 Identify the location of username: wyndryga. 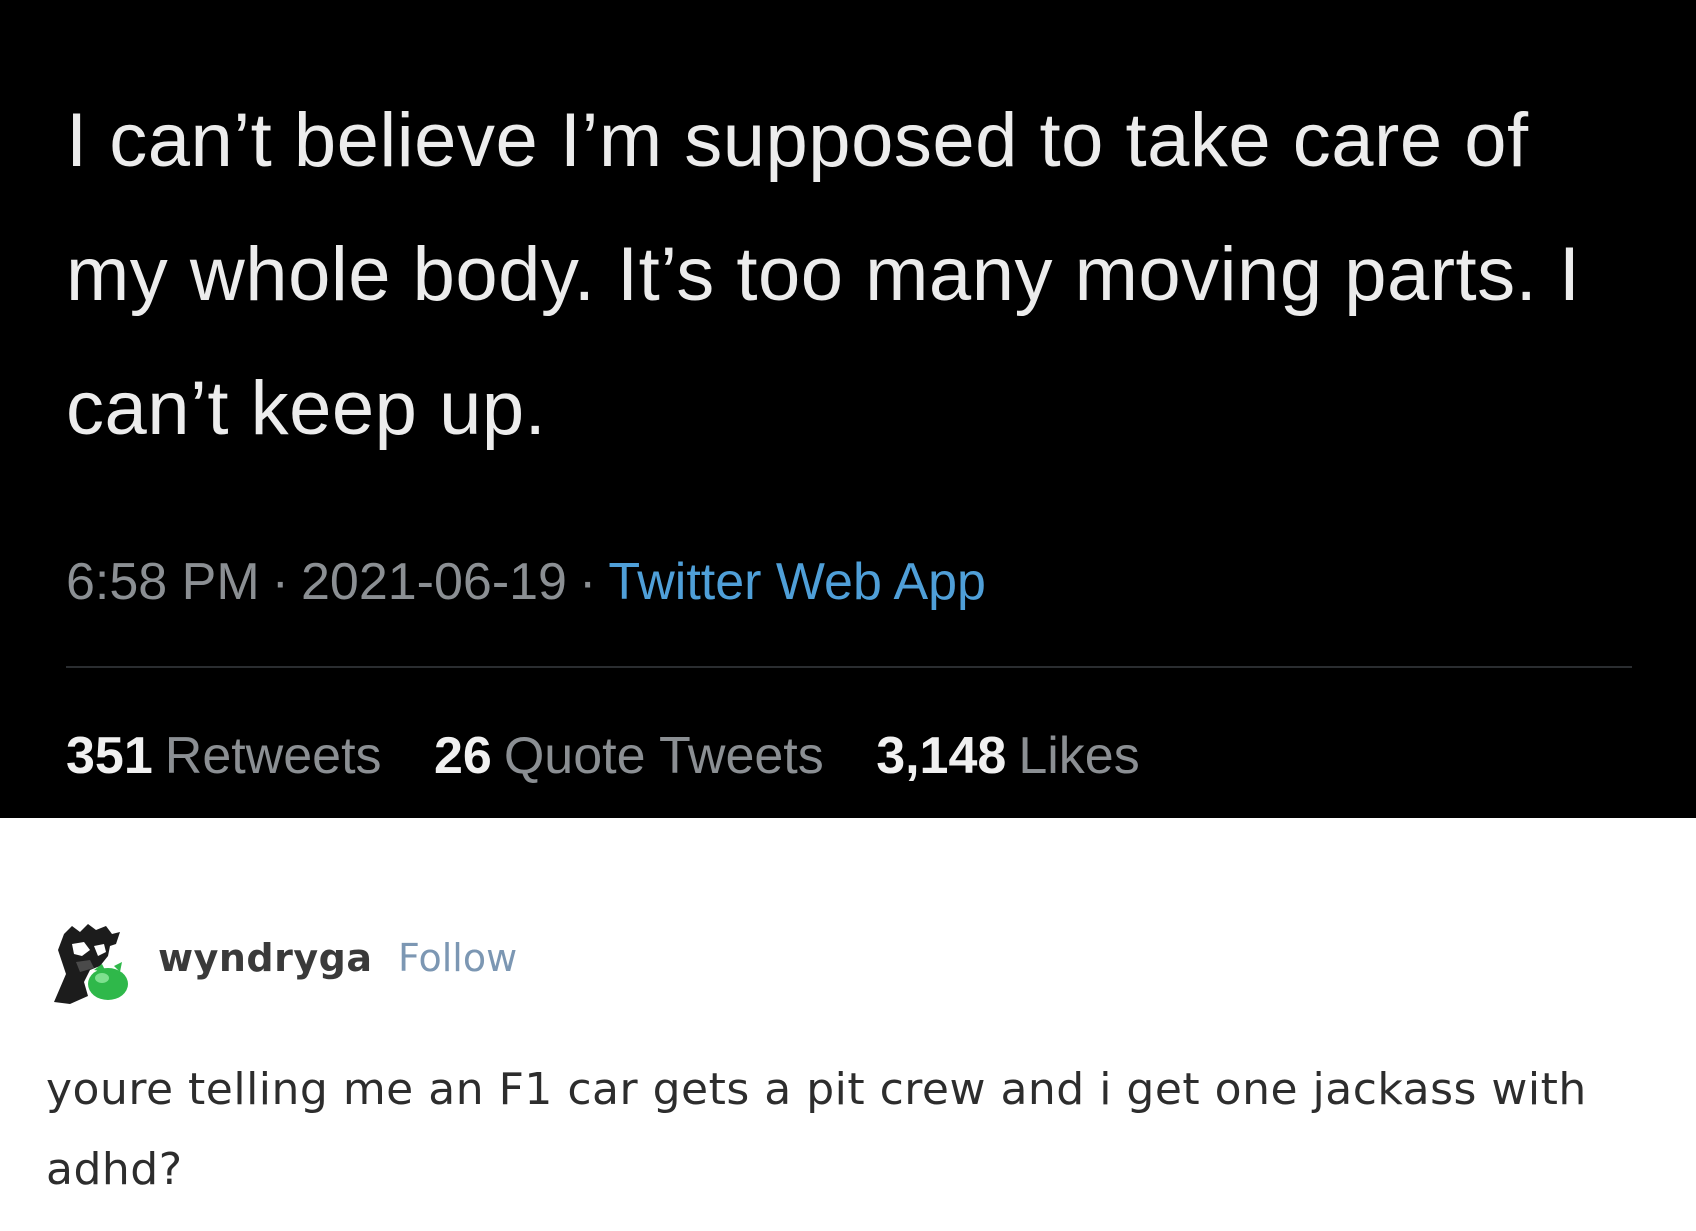
(265, 958).